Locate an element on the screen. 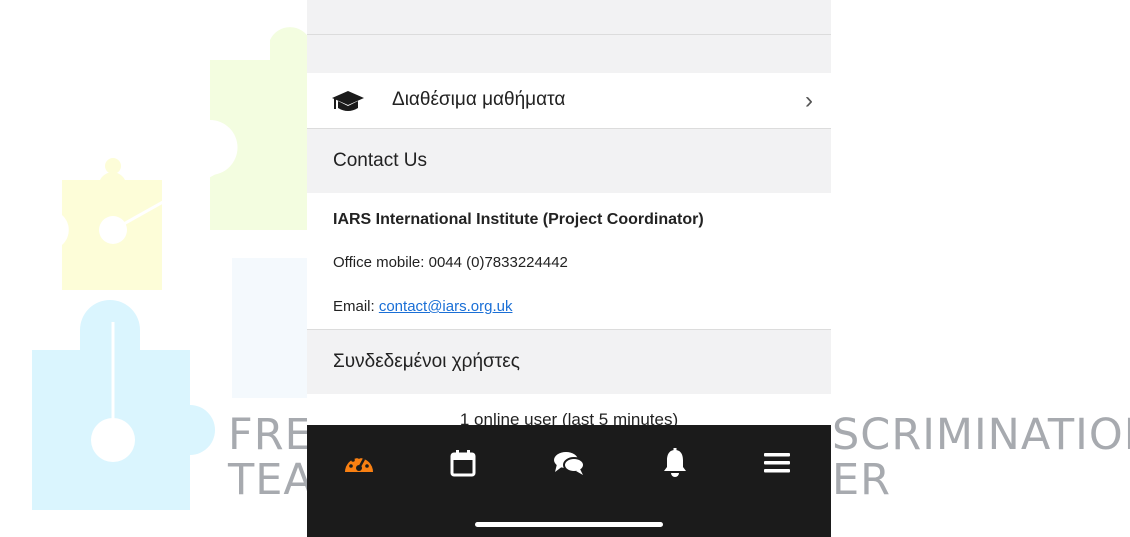  top-section-spacer is located at coordinates (569, 36).